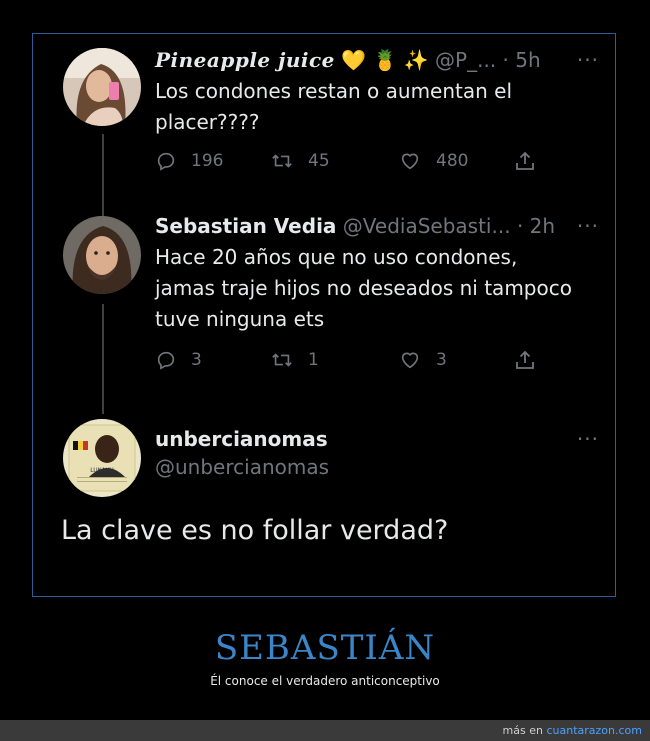  I want to click on like-button: 480, so click(455, 161).